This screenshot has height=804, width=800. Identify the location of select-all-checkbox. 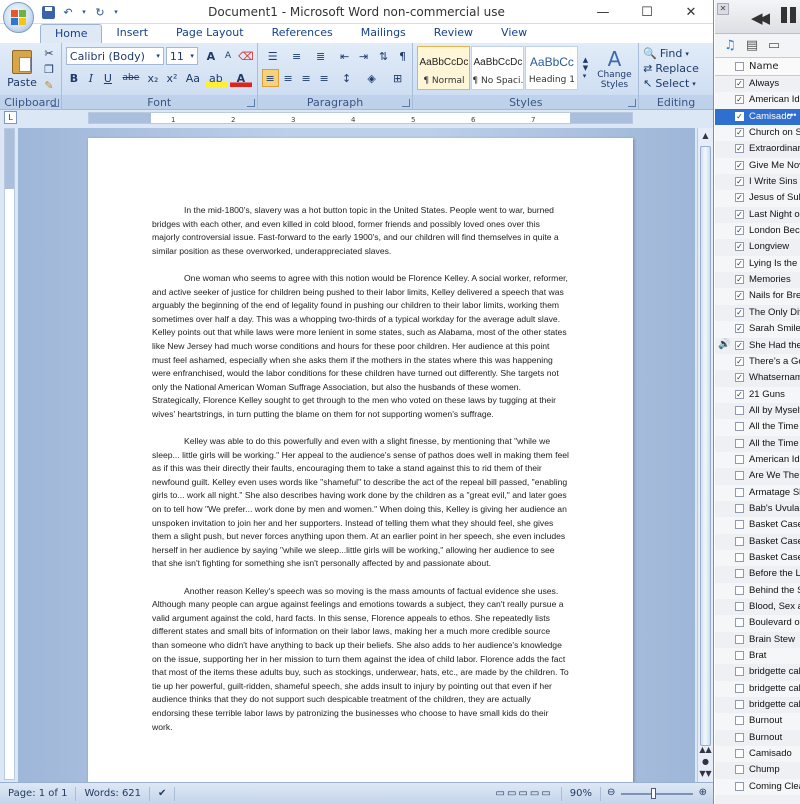
(739, 66).